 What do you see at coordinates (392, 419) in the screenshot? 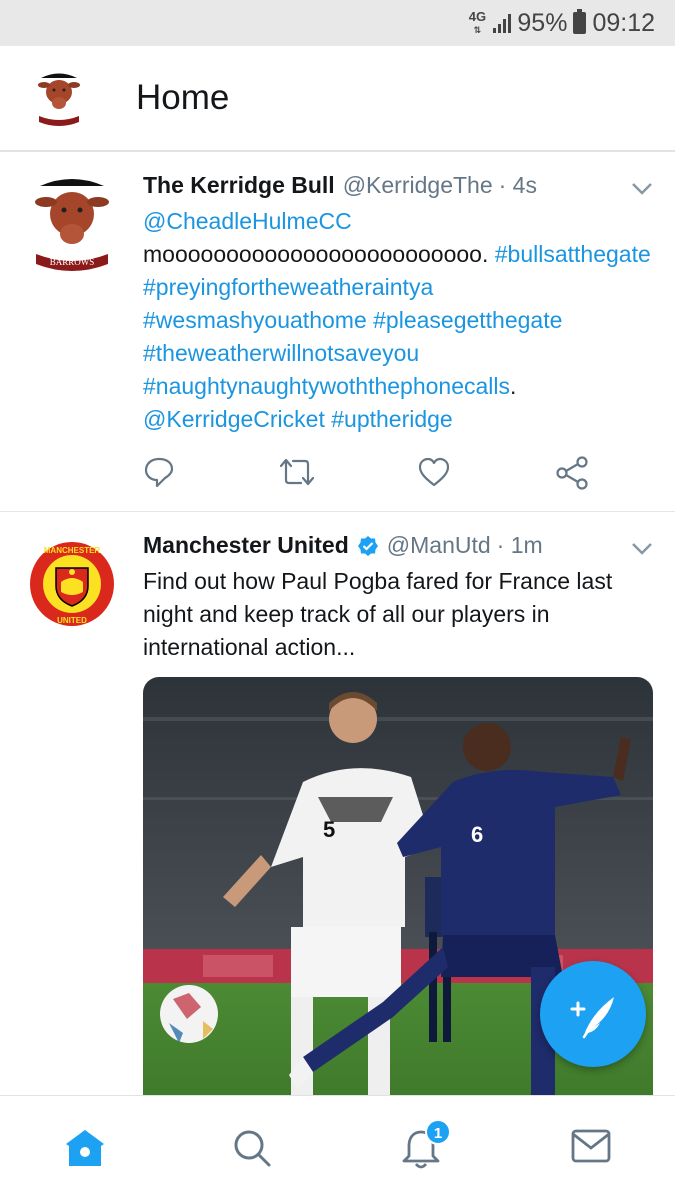
I see `tweet-link: #uptheridge` at bounding box center [392, 419].